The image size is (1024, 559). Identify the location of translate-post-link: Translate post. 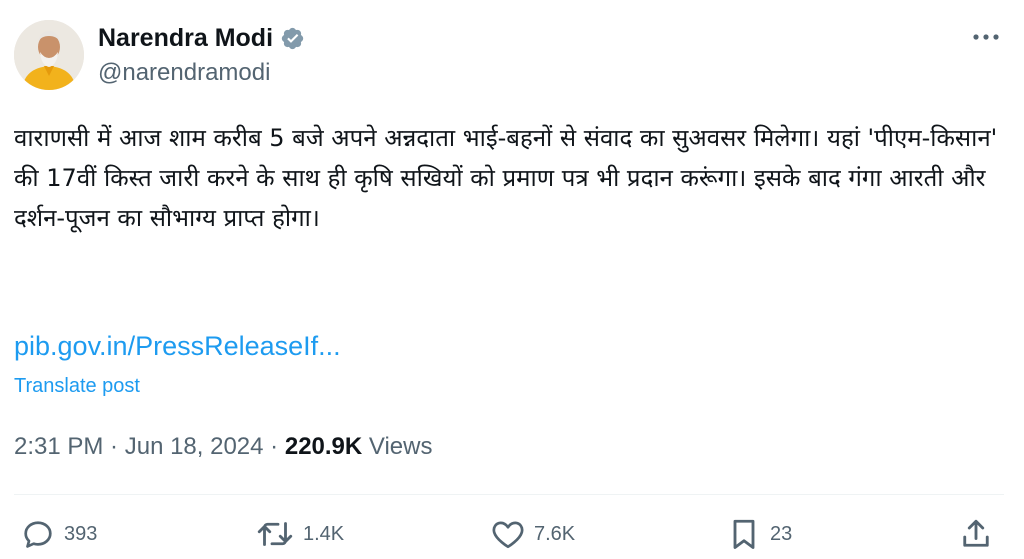
(77, 386).